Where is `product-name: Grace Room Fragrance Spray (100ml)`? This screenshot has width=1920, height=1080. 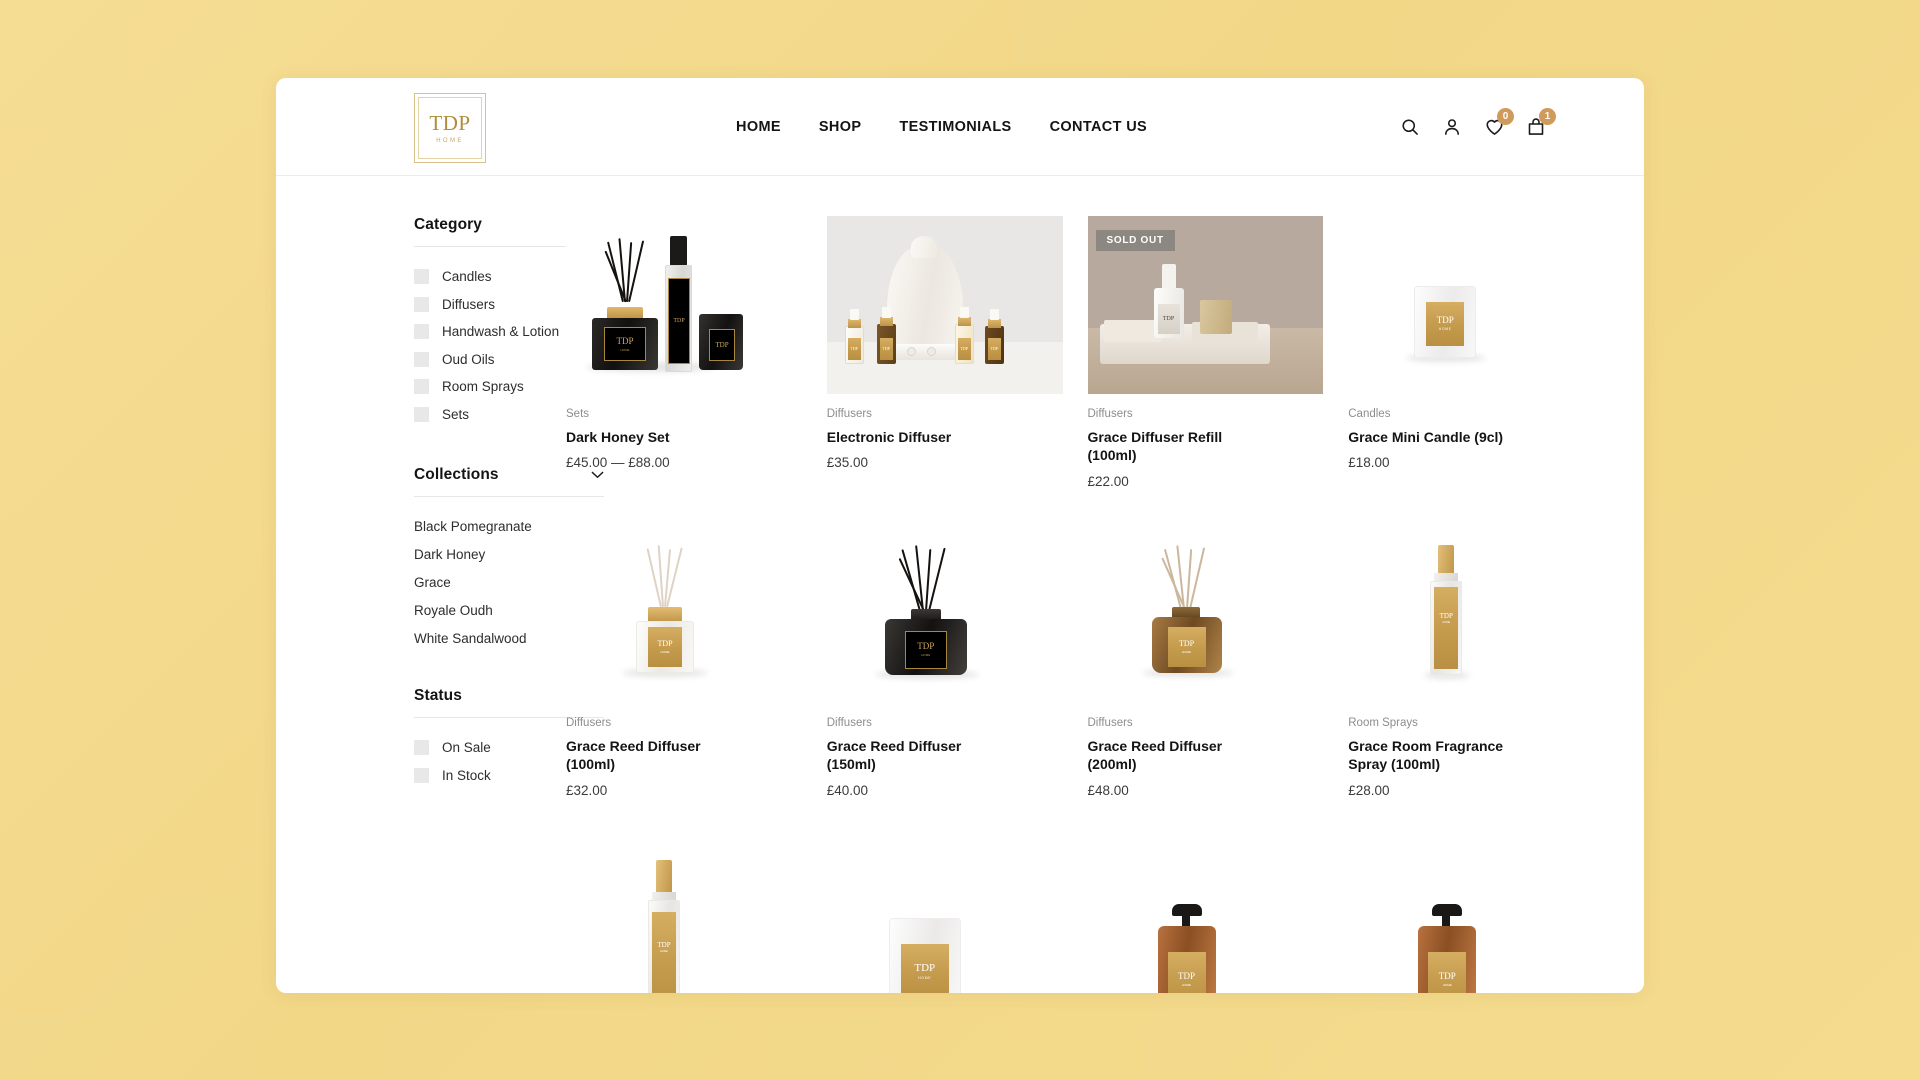 product-name: Grace Room Fragrance Spray (100ml) is located at coordinates (1435, 755).